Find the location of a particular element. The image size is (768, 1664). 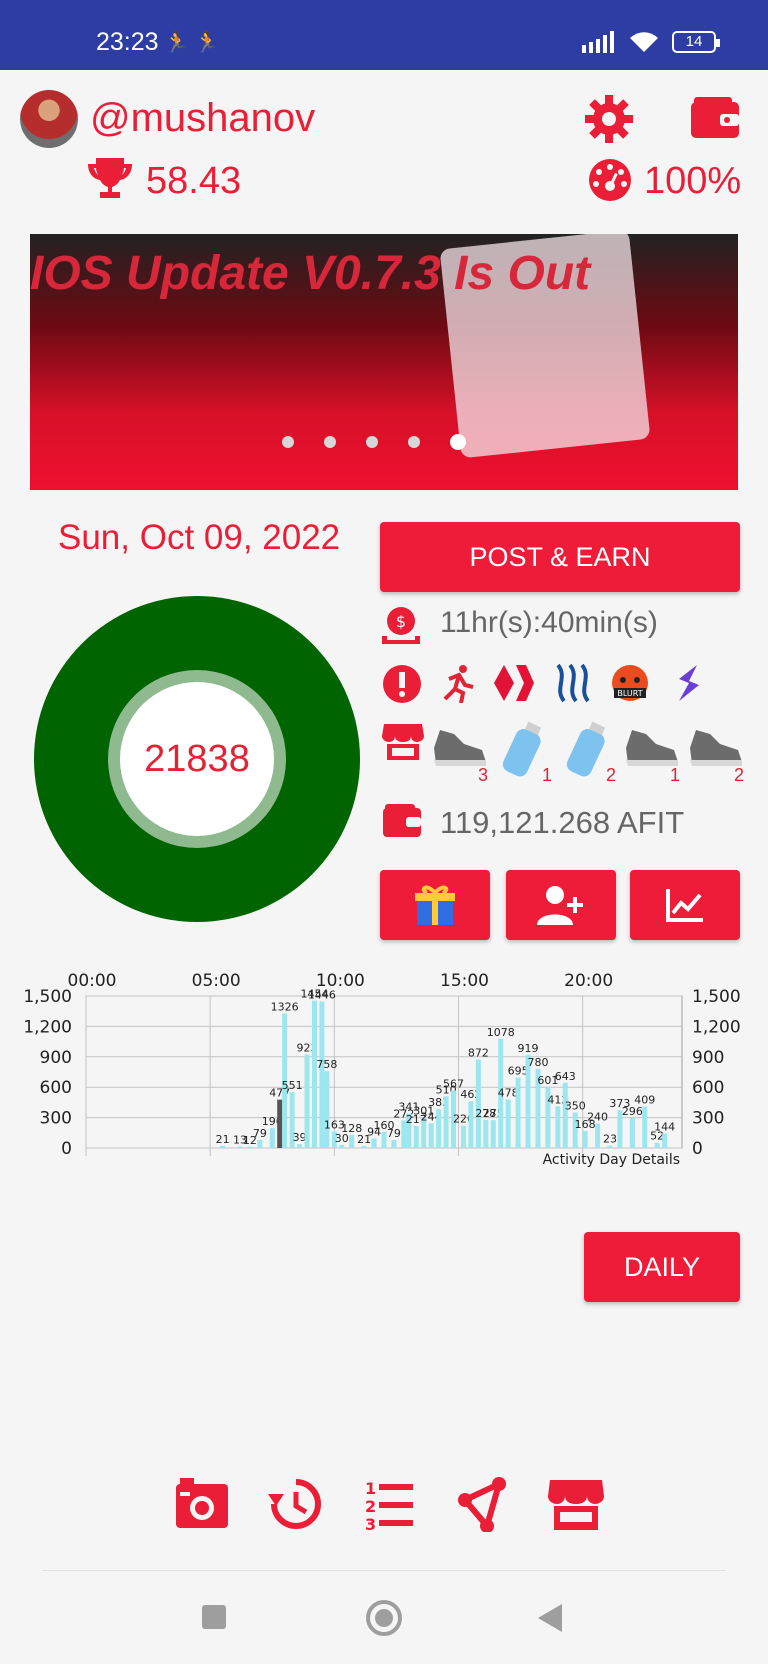

recent-apps-button is located at coordinates (214, 1617).